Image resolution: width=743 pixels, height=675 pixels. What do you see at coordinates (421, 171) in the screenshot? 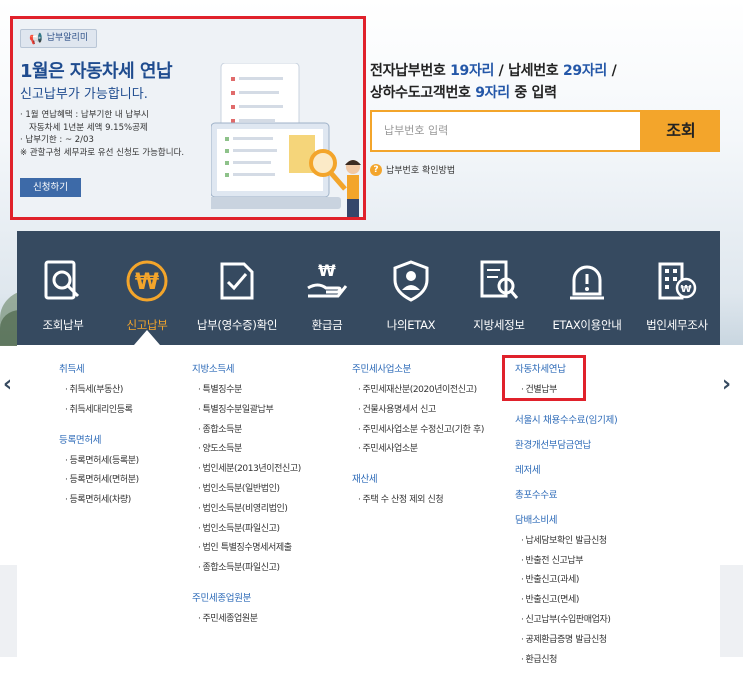
I see `help-link-label: 납부번호 확인방법` at bounding box center [421, 171].